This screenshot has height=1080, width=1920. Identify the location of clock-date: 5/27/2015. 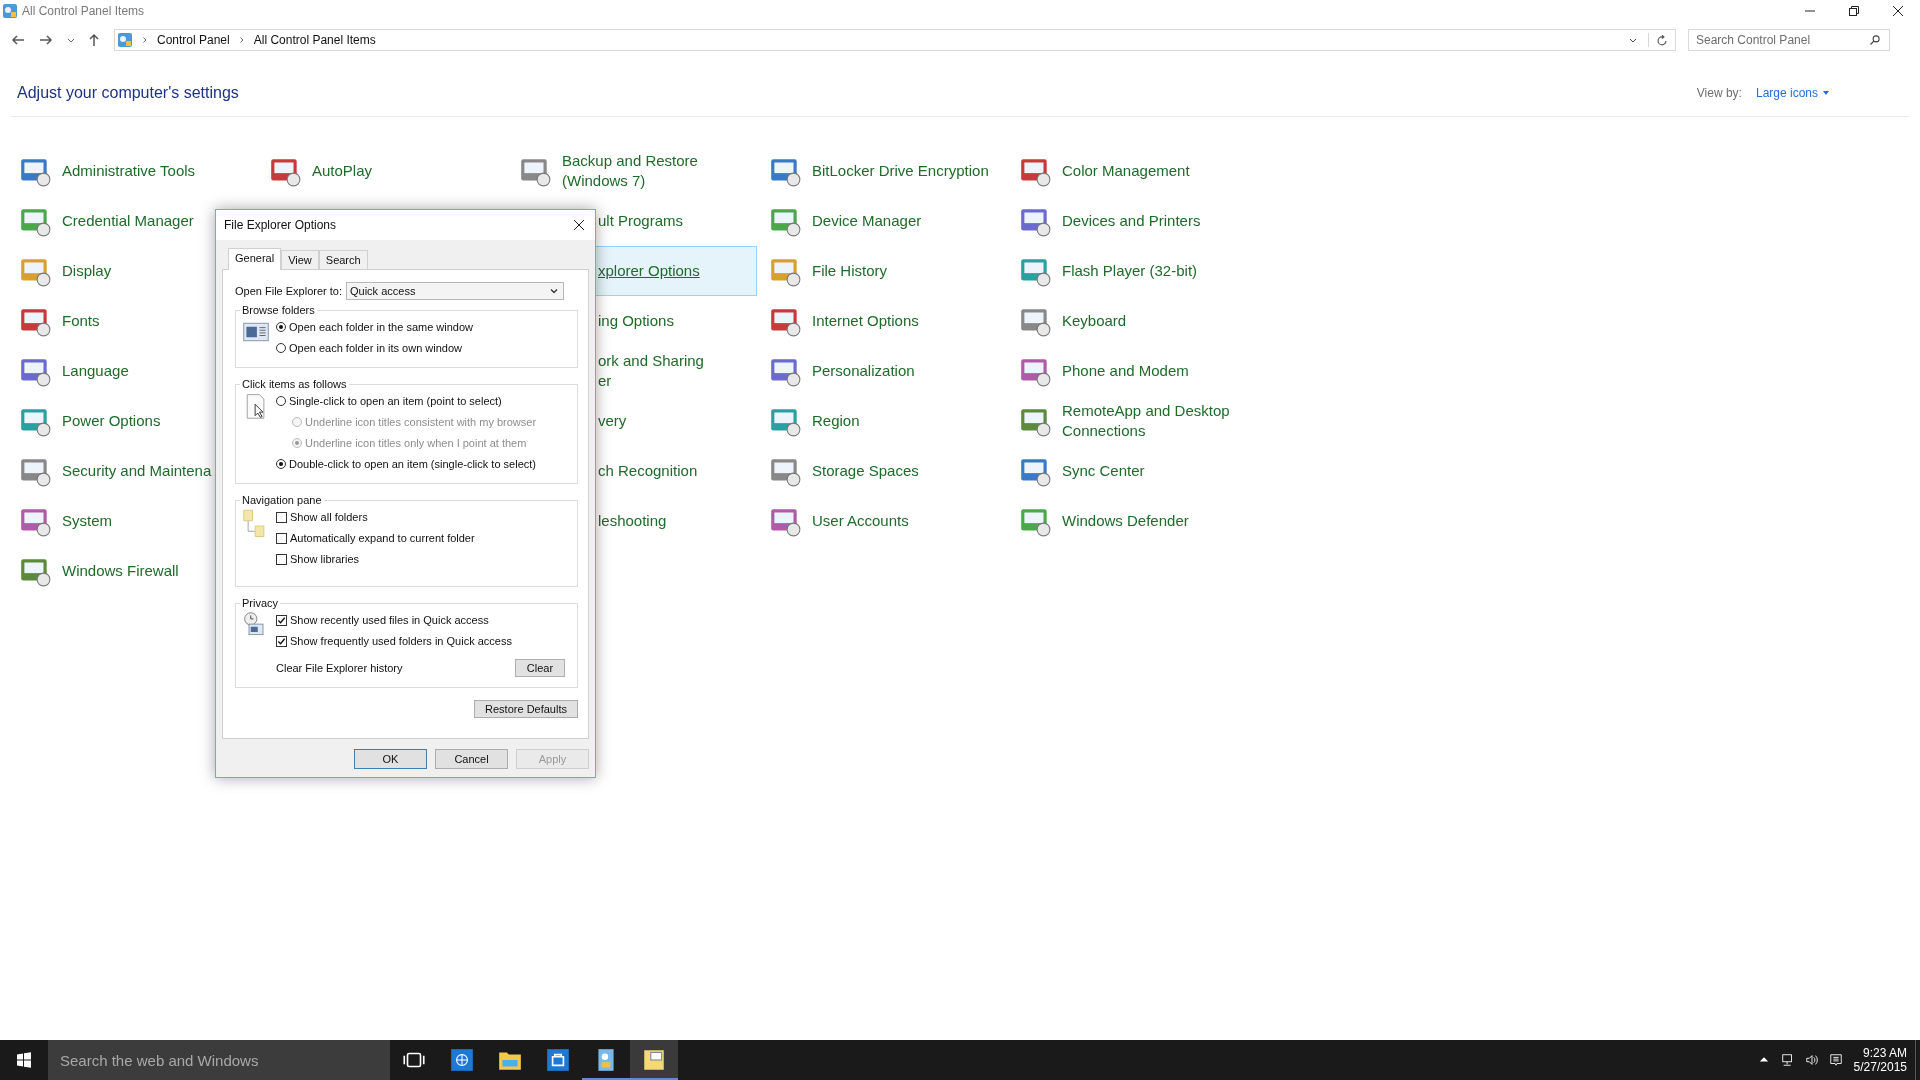
(1880, 1067).